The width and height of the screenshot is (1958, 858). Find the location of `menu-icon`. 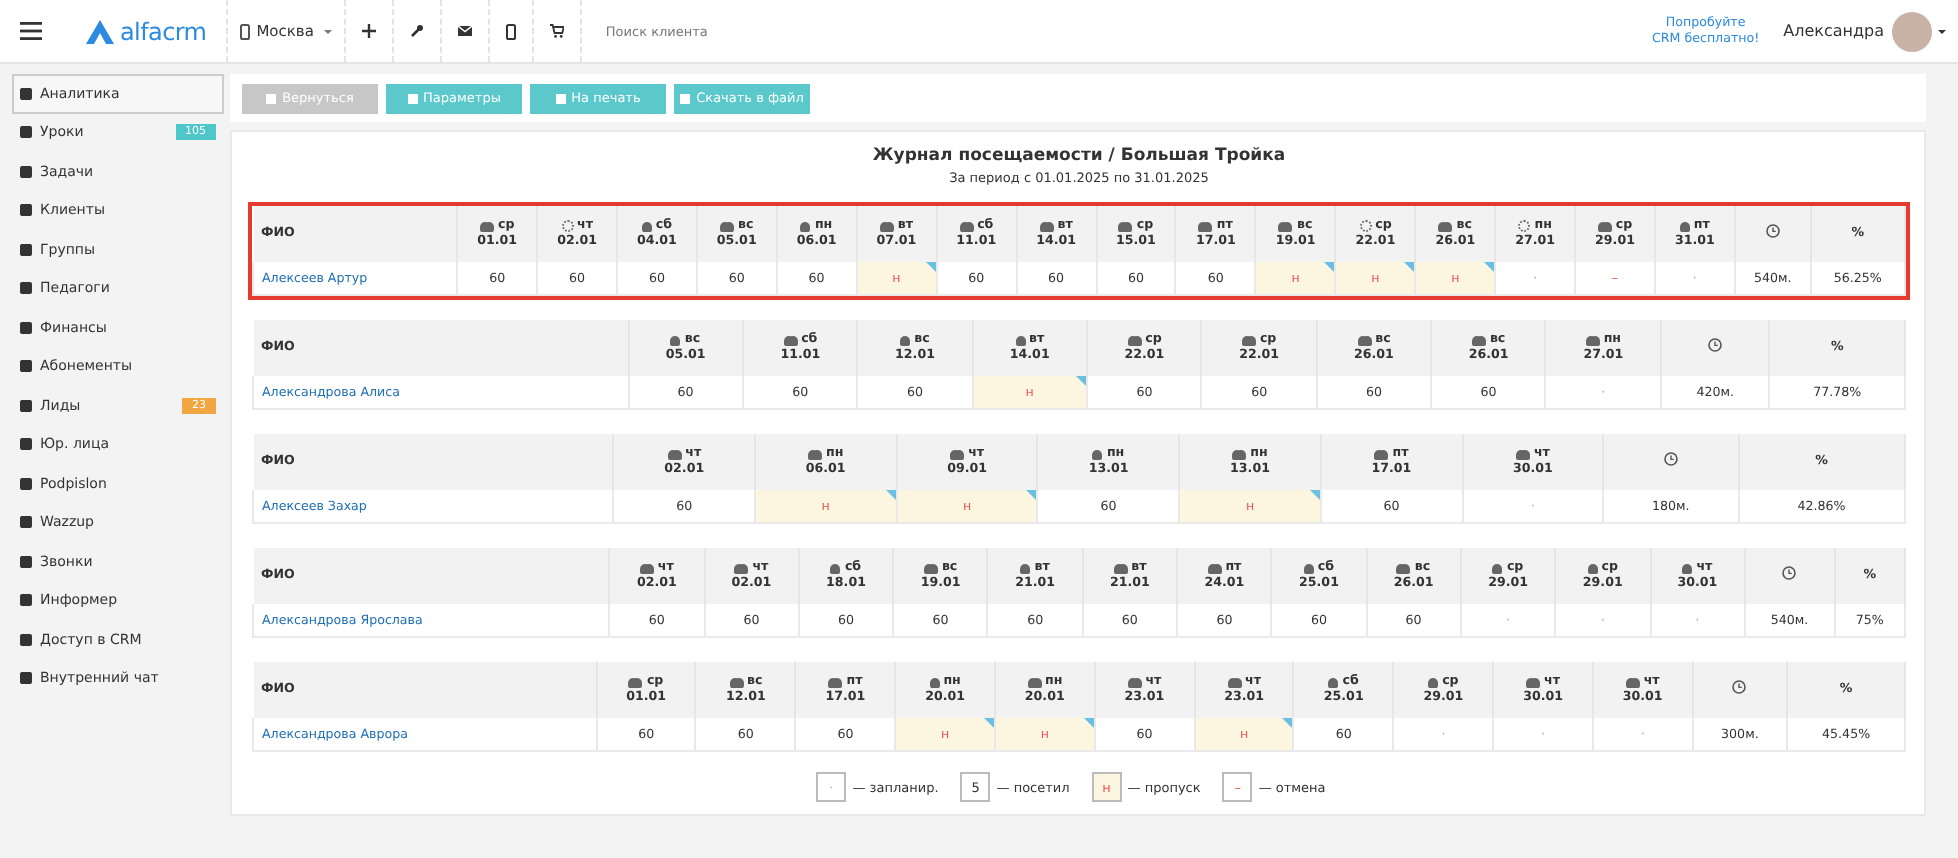

menu-icon is located at coordinates (31, 31).